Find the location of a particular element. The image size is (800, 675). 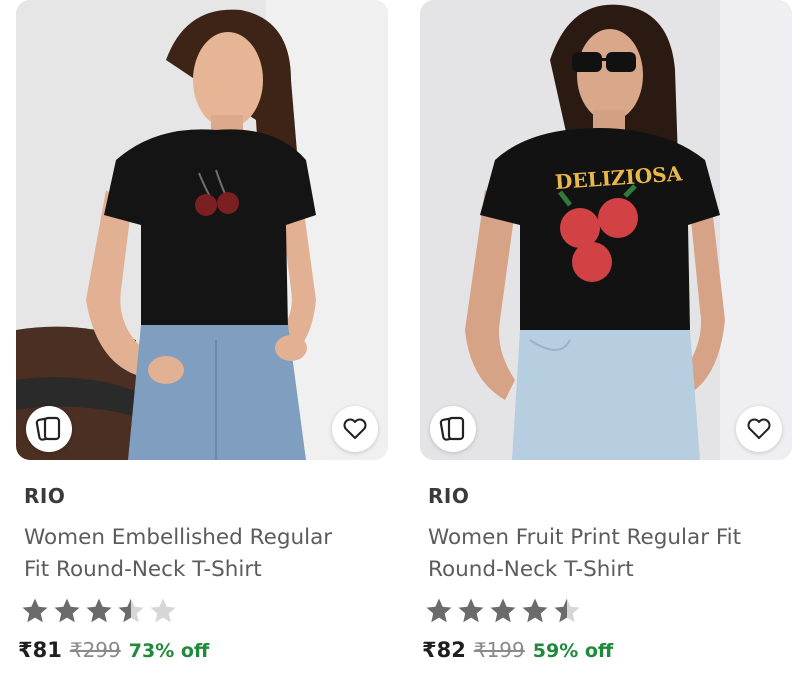

product-title-line-1: Women Fruit Print Regular Fit is located at coordinates (585, 537).